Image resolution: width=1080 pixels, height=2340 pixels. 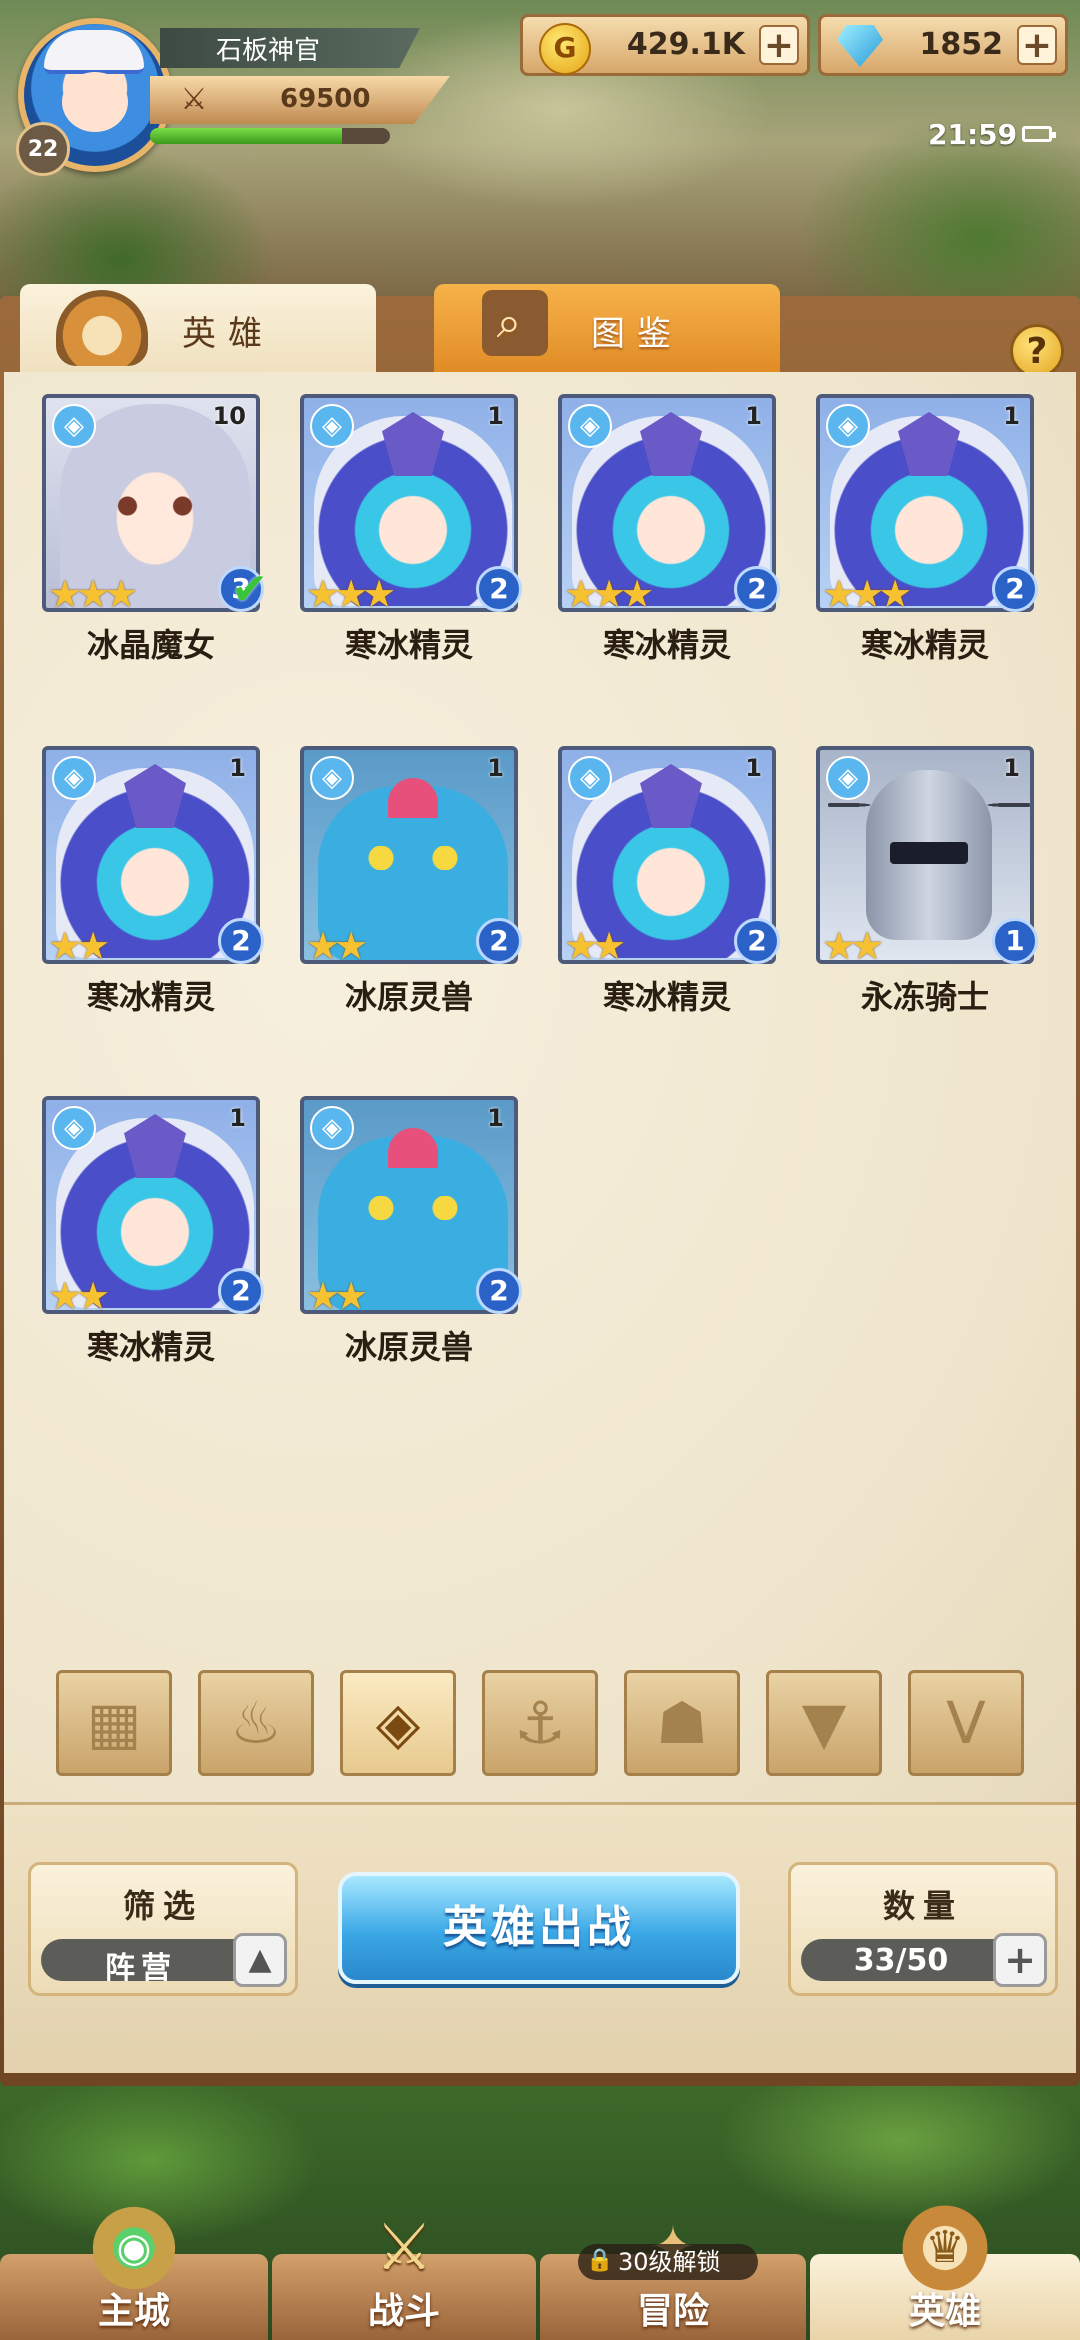 What do you see at coordinates (198, 330) in the screenshot?
I see `tab-heroes: 英雄` at bounding box center [198, 330].